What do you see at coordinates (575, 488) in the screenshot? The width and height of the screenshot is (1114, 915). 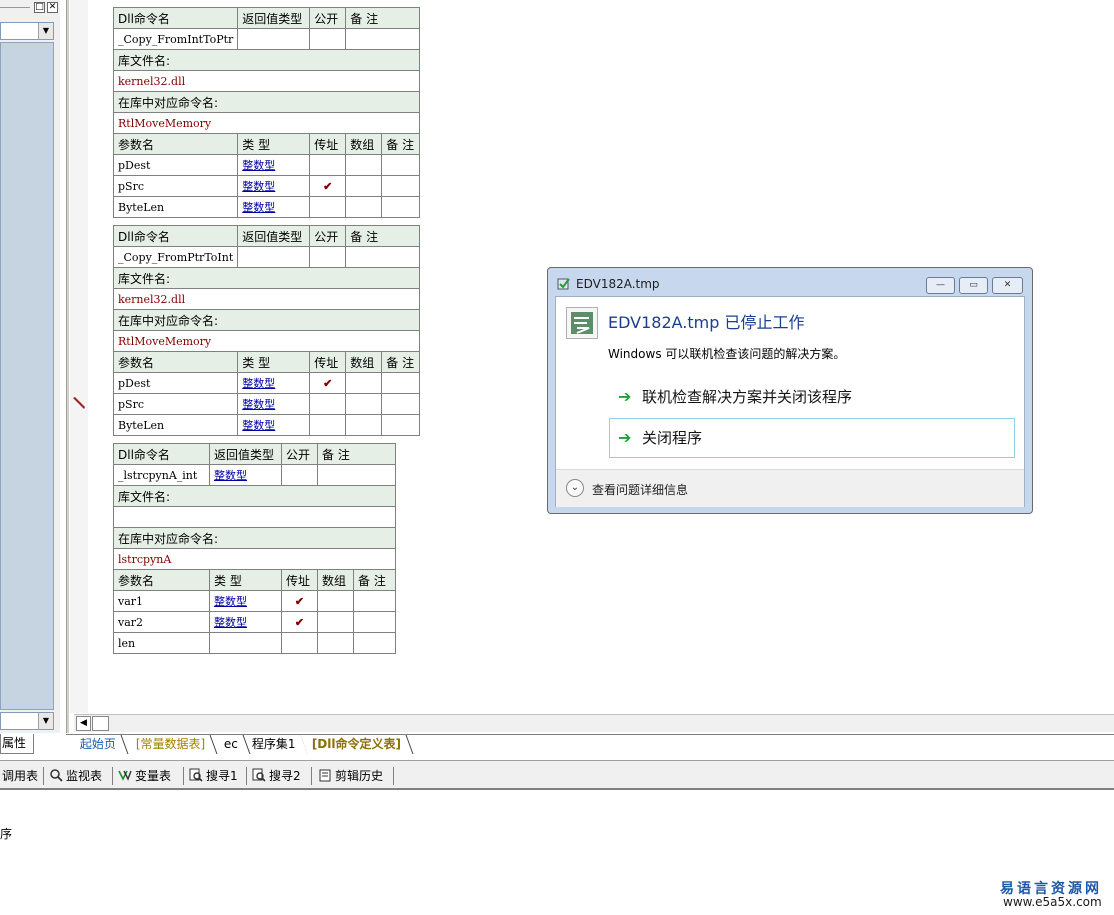 I see `chevron-down-icon: ⌄` at bounding box center [575, 488].